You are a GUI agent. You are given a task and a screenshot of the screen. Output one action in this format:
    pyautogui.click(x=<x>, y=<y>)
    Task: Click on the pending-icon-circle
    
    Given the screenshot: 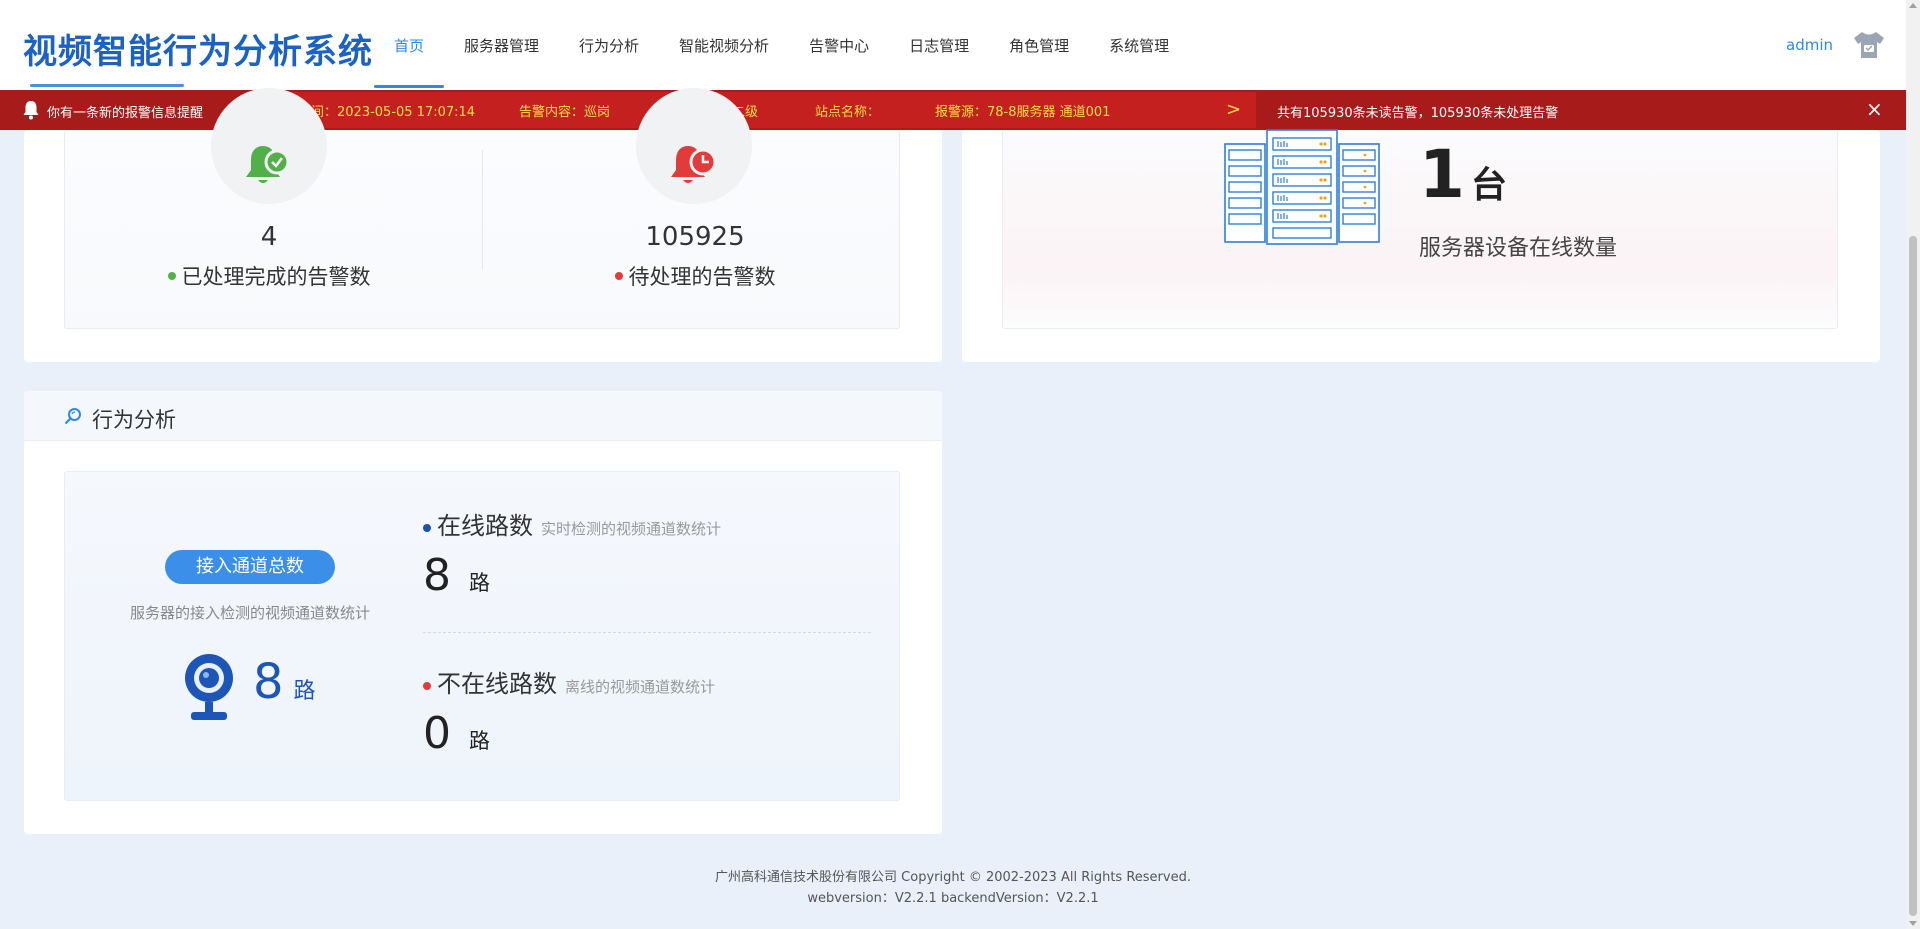 What is the action you would take?
    pyautogui.click(x=694, y=146)
    